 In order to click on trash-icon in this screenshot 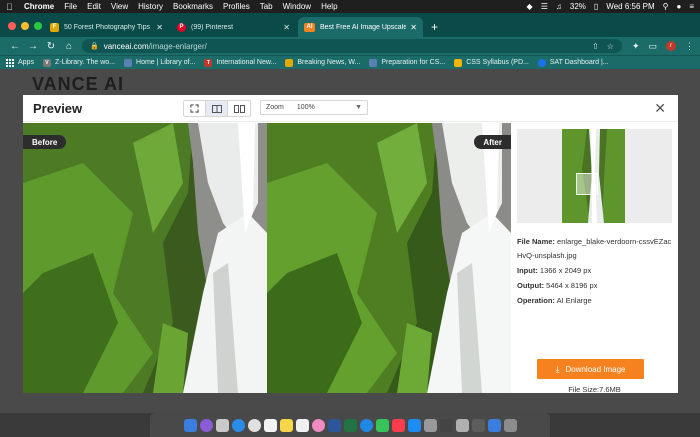, I will do `click(510, 425)`.